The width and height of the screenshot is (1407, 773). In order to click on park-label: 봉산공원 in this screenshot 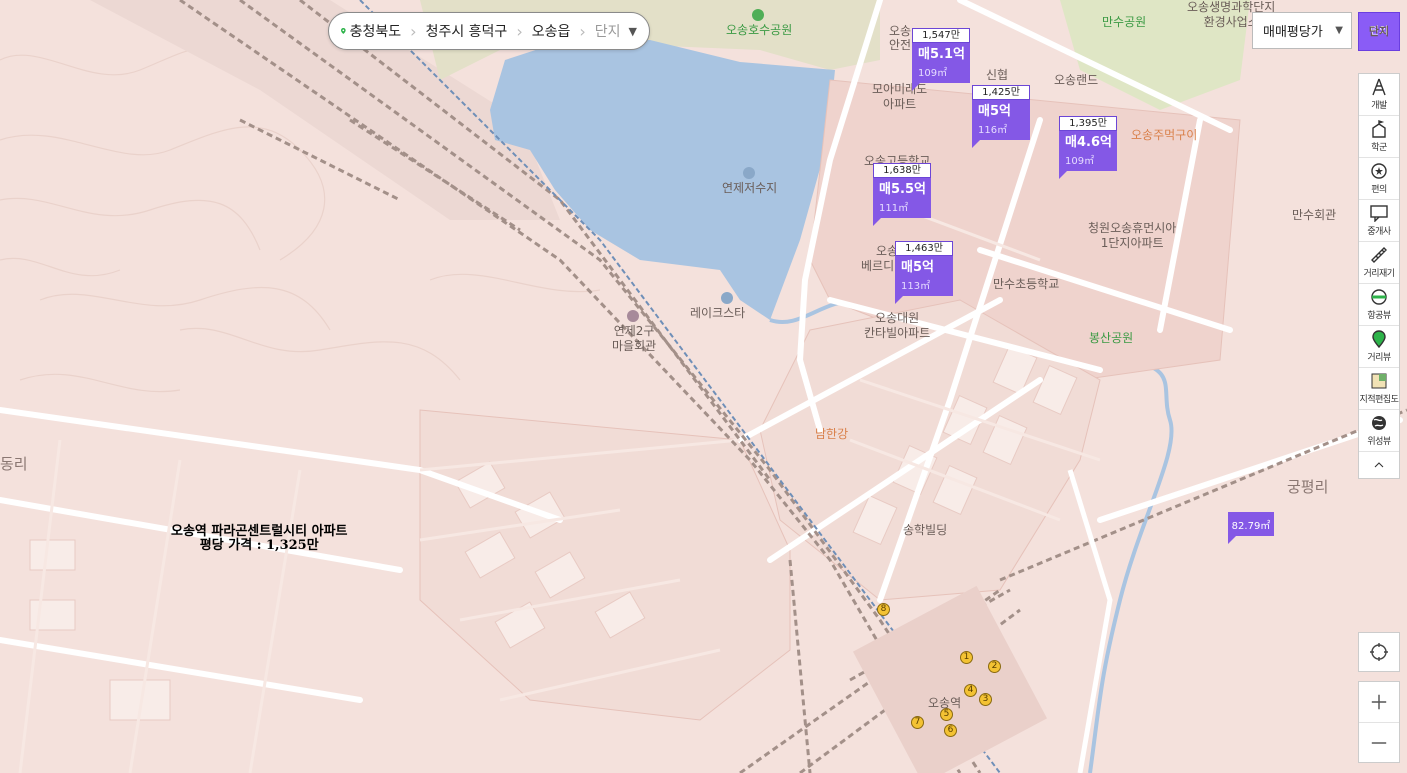, I will do `click(1111, 338)`.